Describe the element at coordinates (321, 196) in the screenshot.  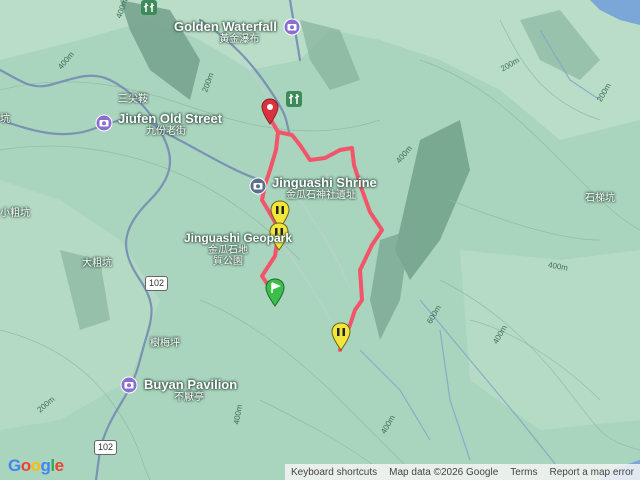
I see `poi-subtitle: 金瓜石神社遺址` at that location.